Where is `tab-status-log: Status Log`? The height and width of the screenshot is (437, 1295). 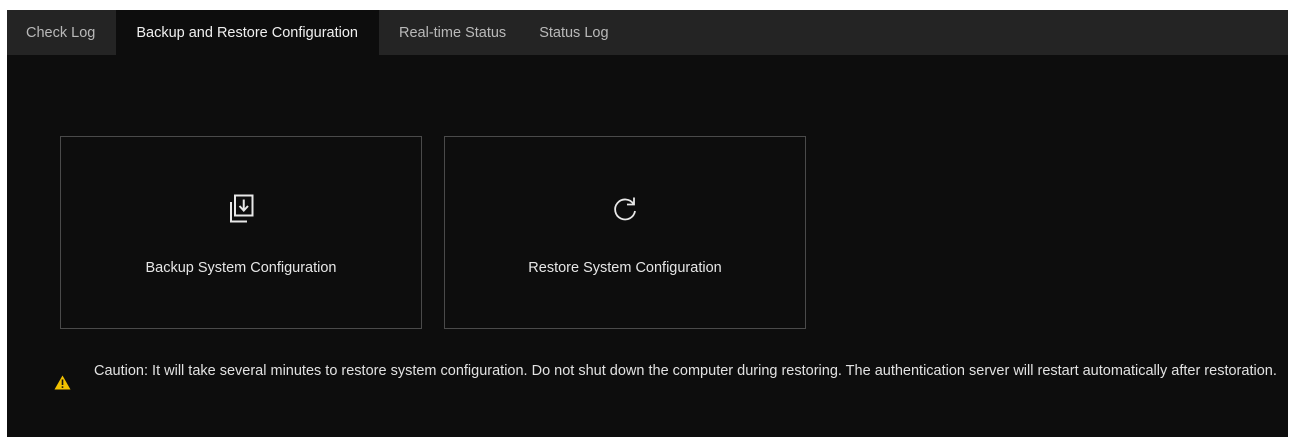 tab-status-log: Status Log is located at coordinates (573, 32).